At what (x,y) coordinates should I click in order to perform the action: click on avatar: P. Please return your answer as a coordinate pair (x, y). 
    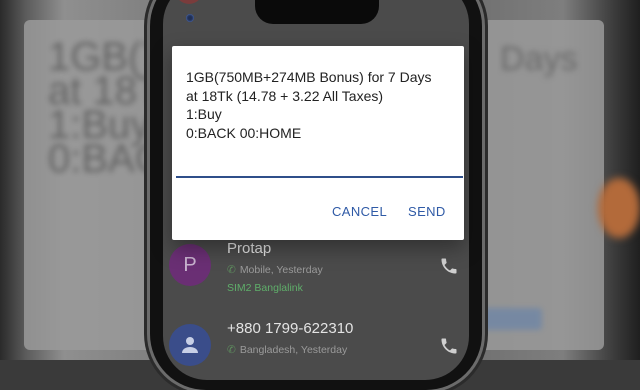
    Looking at the image, I should click on (190, 265).